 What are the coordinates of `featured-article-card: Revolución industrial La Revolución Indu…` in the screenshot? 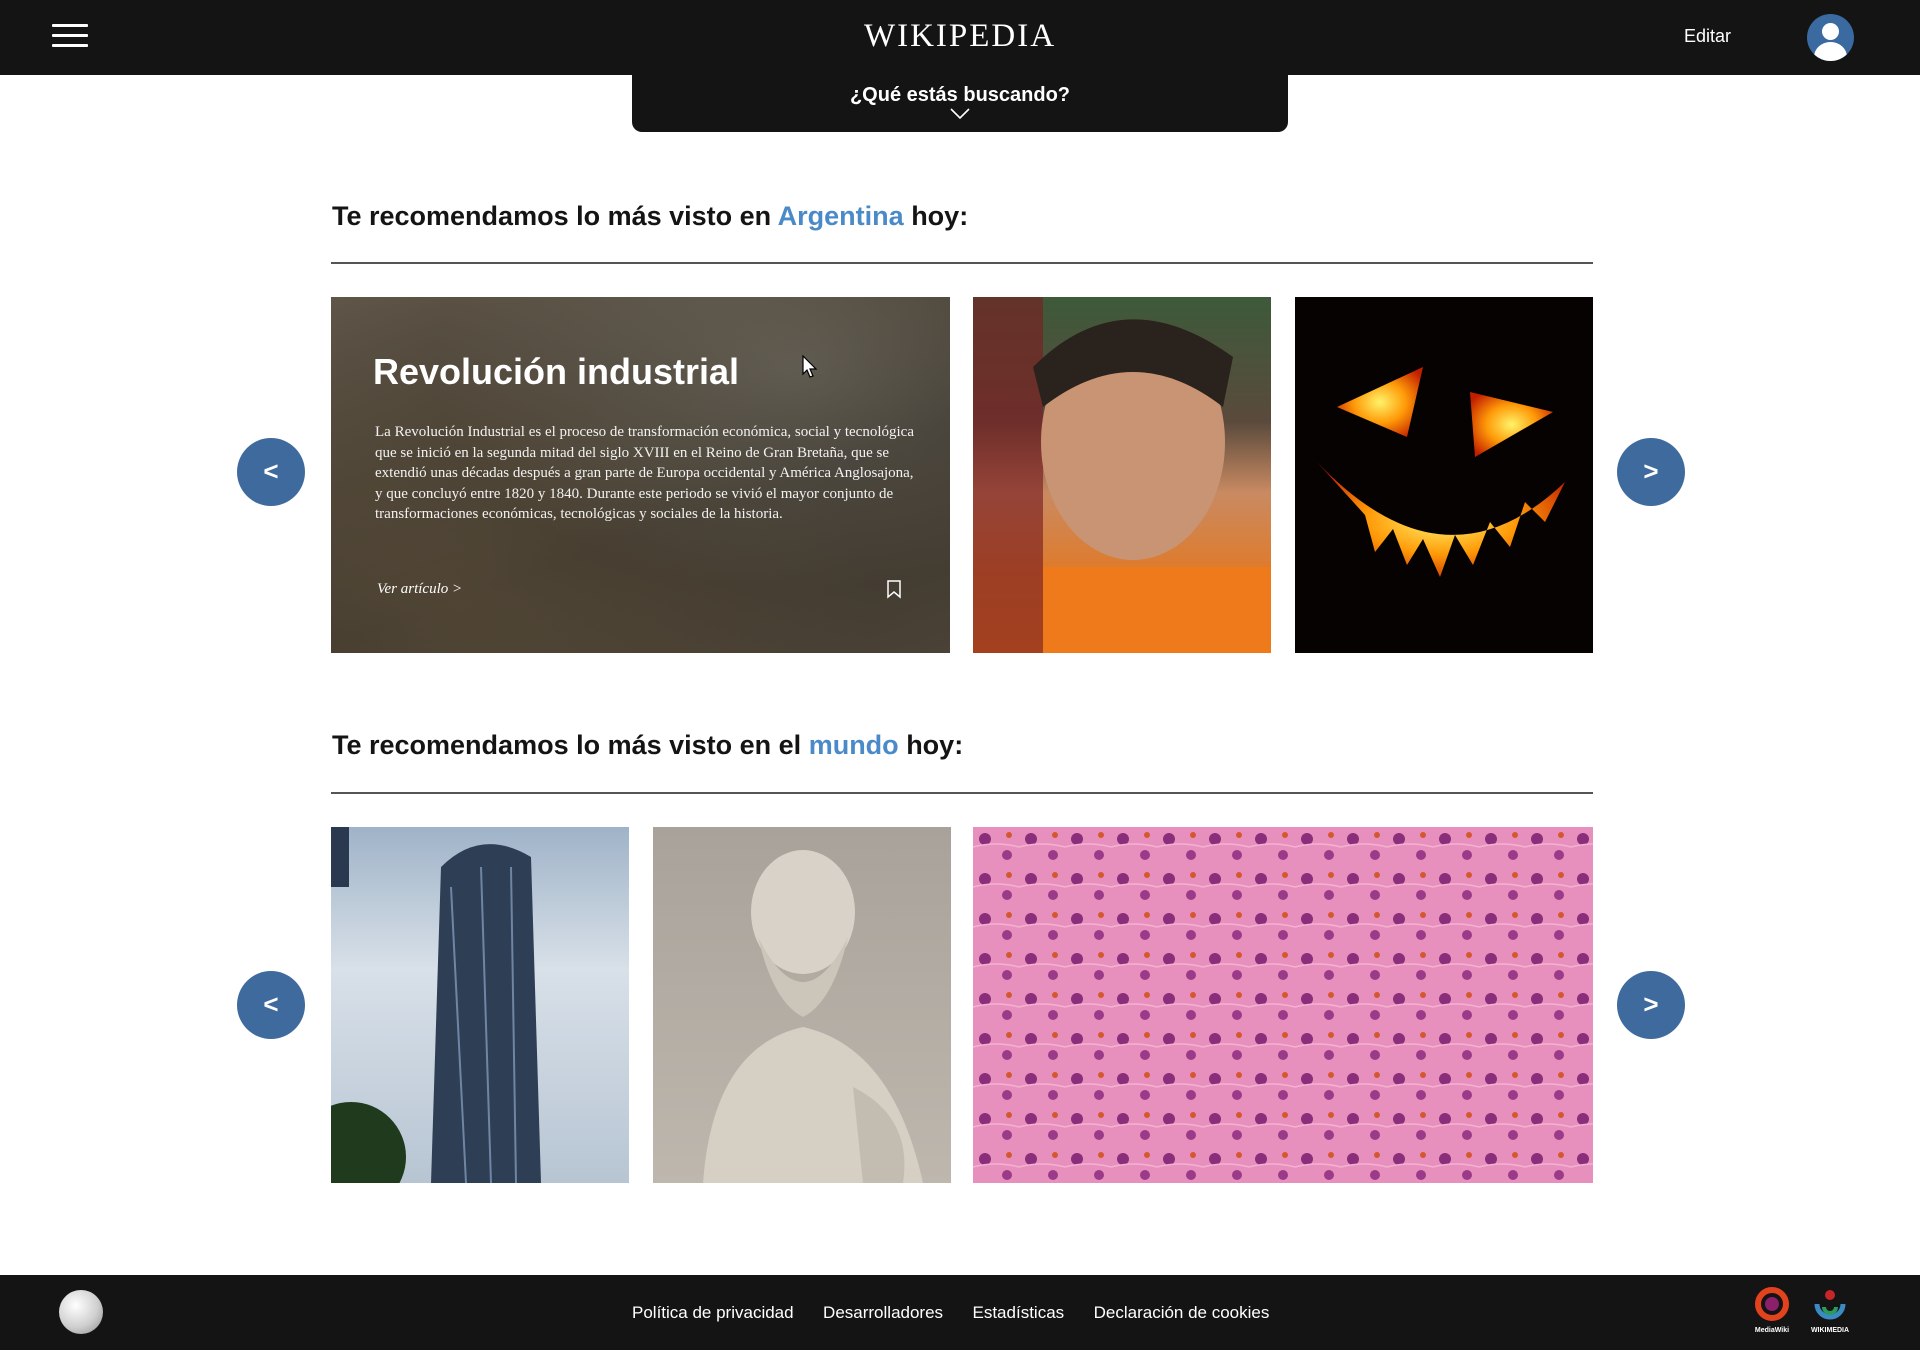 It's located at (640, 475).